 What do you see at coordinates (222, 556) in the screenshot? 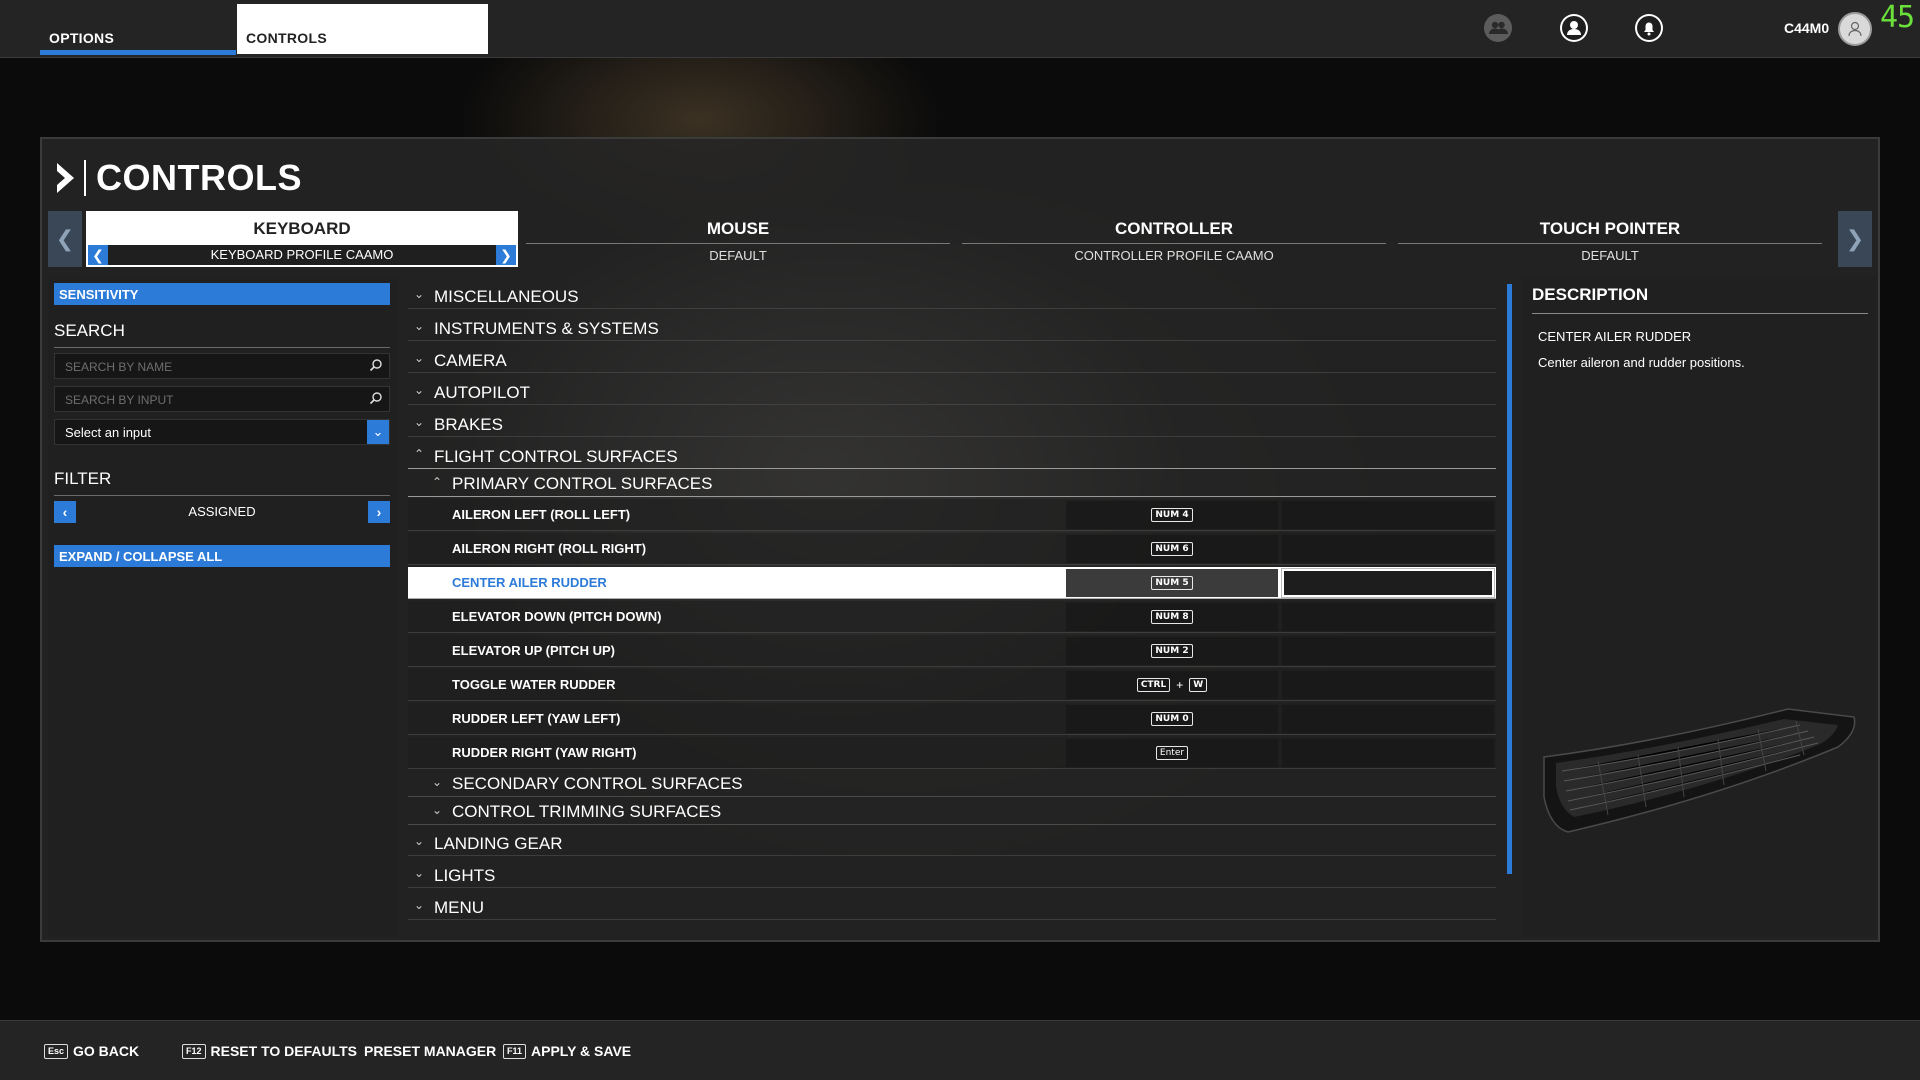
I see `expand-collapse-all-button: EXPAND / COLLAPSE ALL` at bounding box center [222, 556].